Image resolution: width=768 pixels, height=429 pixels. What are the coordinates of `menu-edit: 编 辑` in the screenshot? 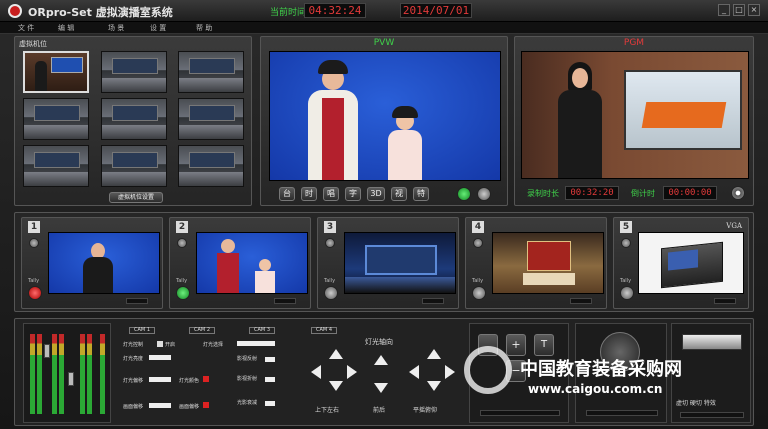 It's located at (66, 28).